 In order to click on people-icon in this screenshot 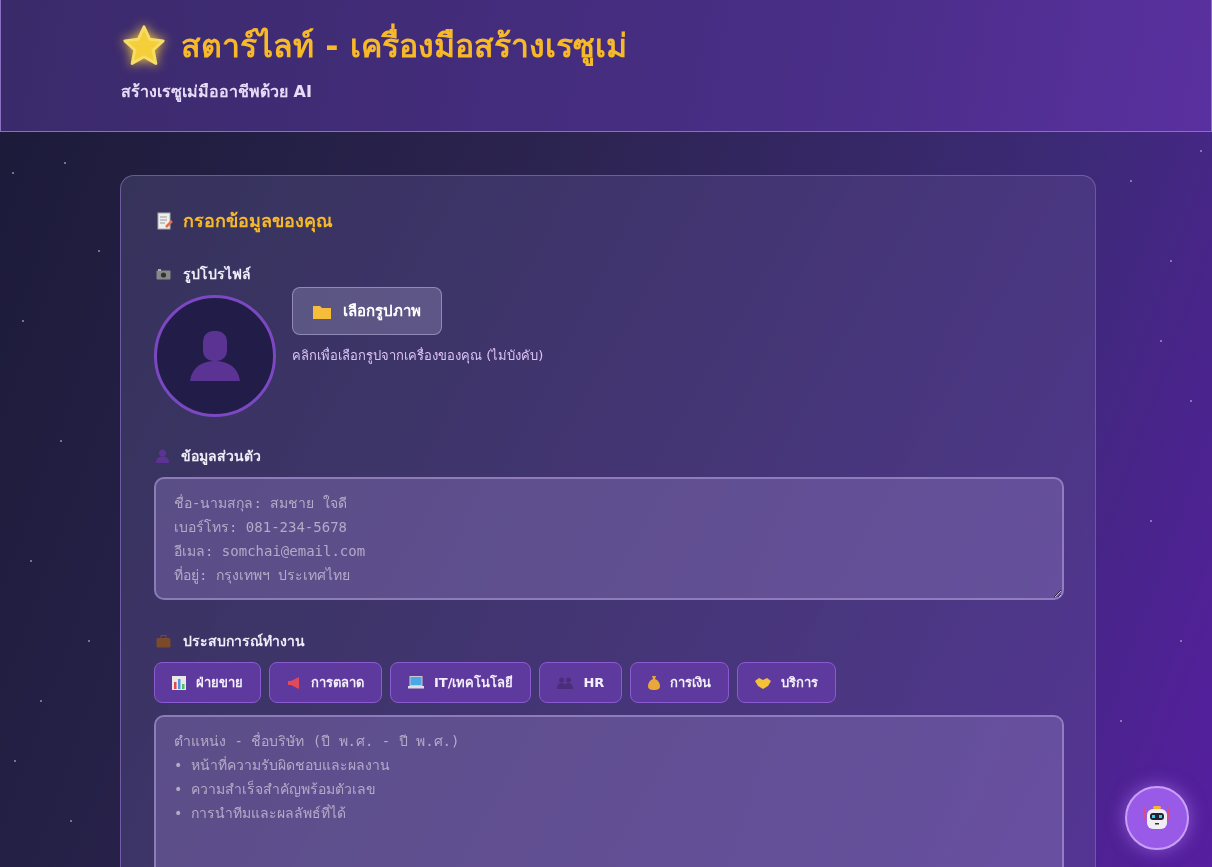, I will do `click(565, 682)`.